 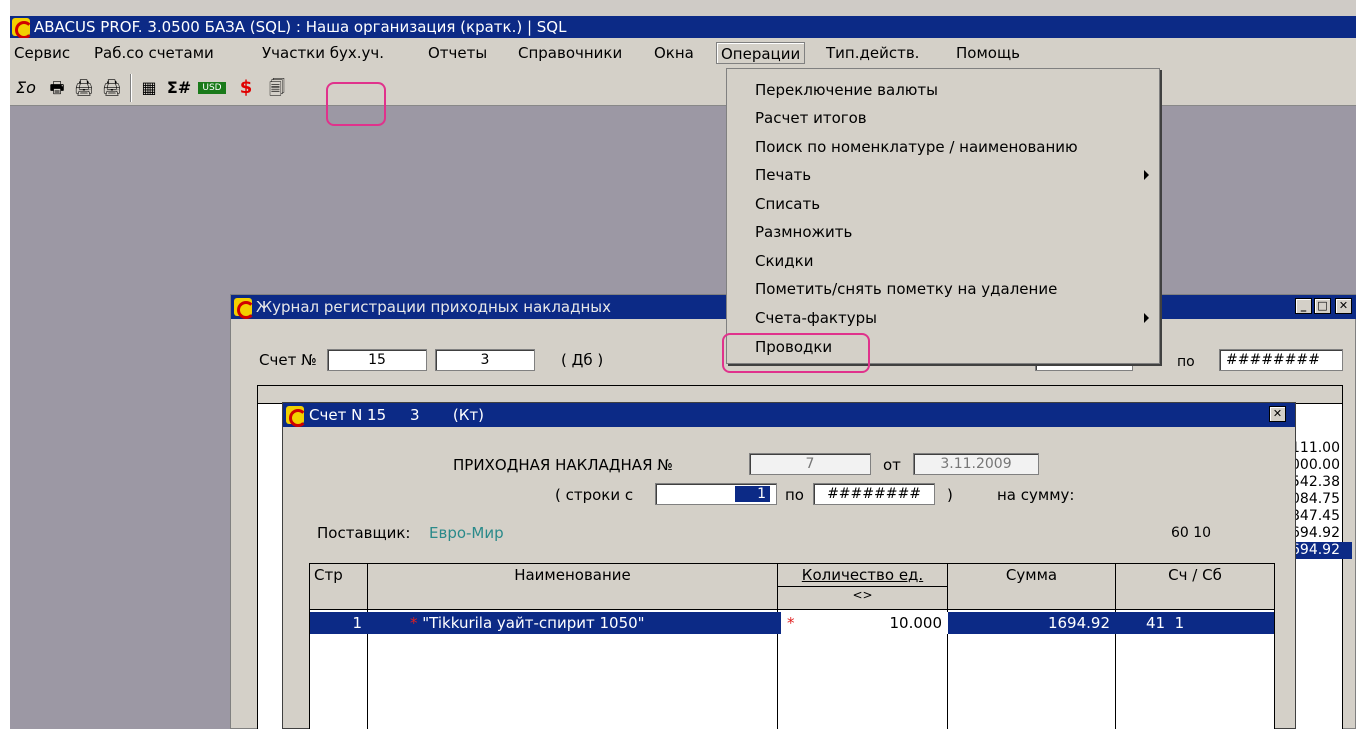 I want to click on supplier-name: Евро-Мир, so click(x=466, y=533).